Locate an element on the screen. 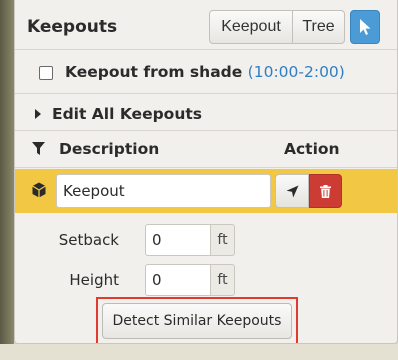 This screenshot has height=360, width=398. table-row is located at coordinates (206, 191).